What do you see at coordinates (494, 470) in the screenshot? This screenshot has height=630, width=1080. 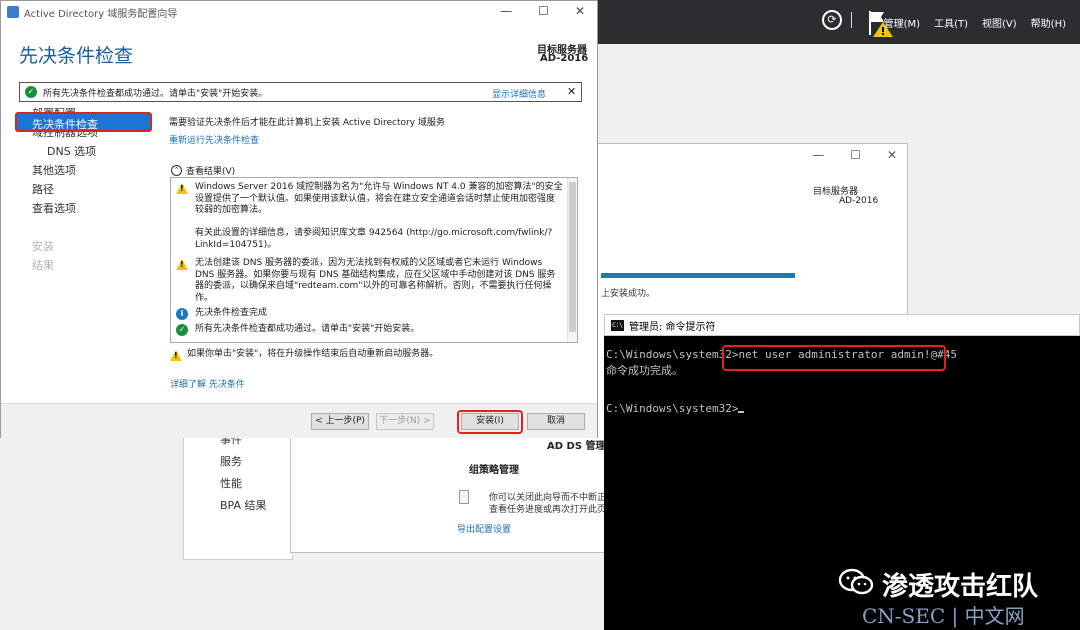 I see `group-policy-label: 组策略管理` at bounding box center [494, 470].